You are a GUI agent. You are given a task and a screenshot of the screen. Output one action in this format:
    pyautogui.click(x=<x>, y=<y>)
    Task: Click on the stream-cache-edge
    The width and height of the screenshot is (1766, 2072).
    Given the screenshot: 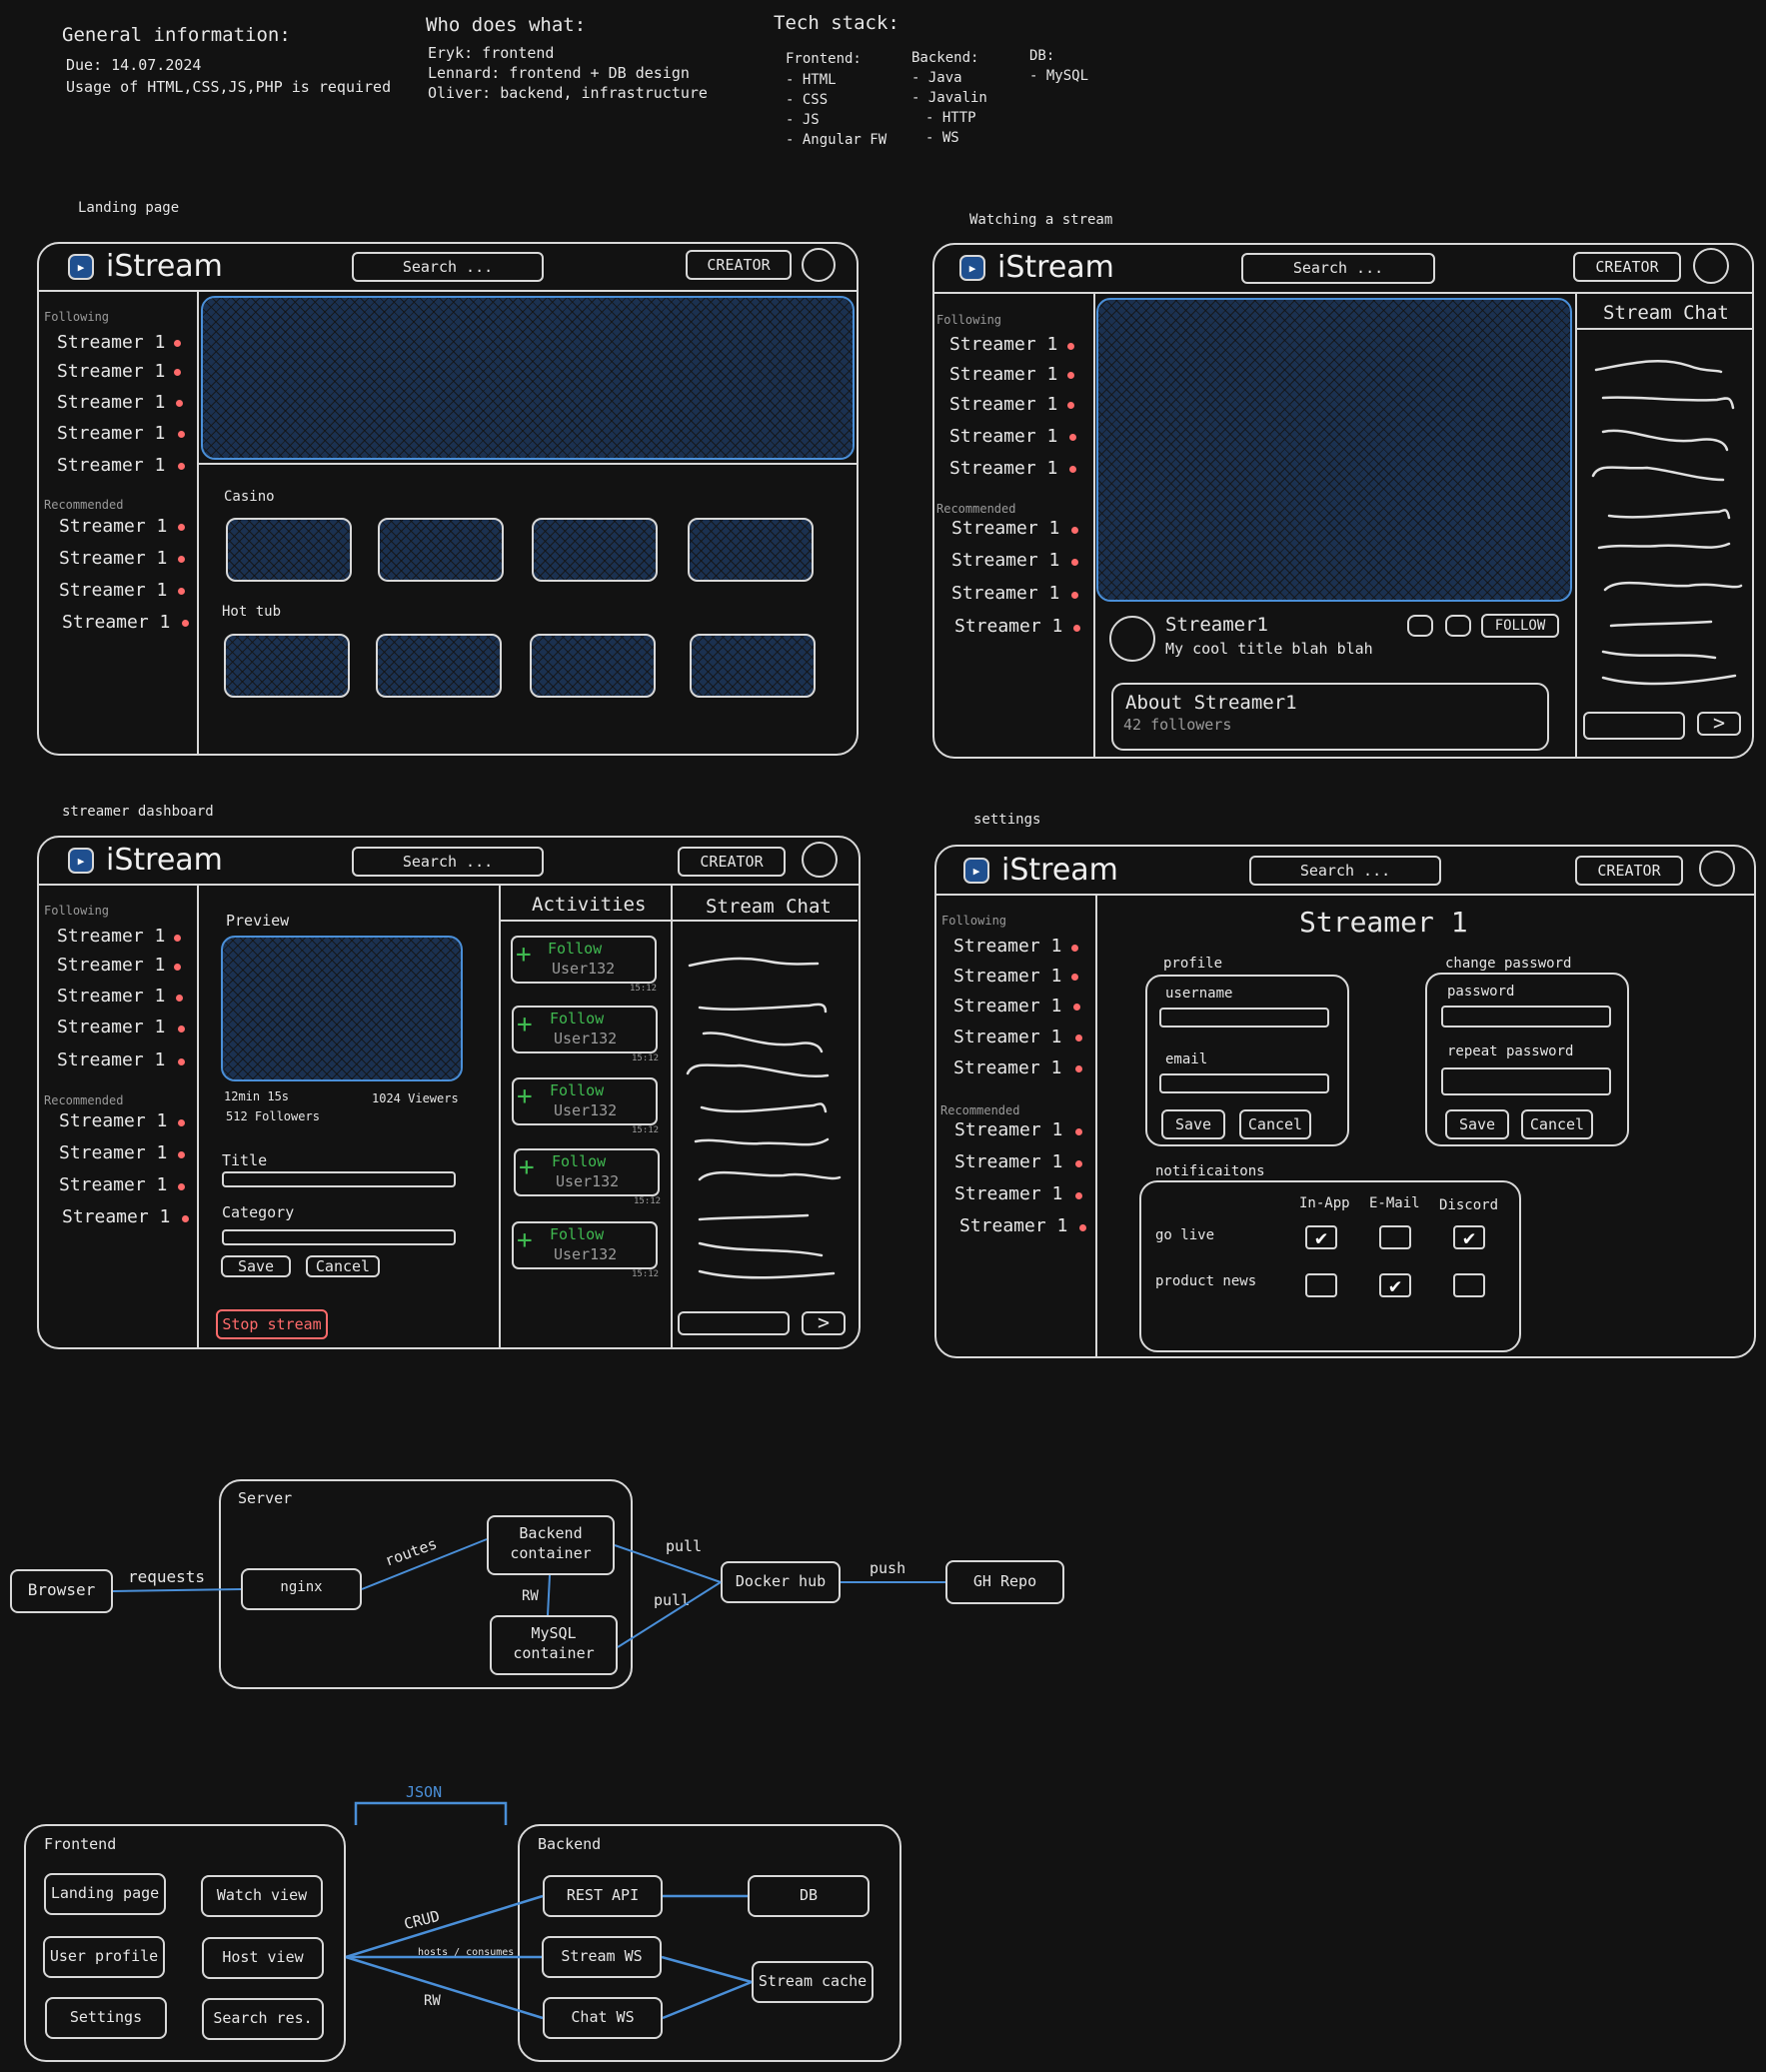 What is the action you would take?
    pyautogui.click(x=707, y=1970)
    